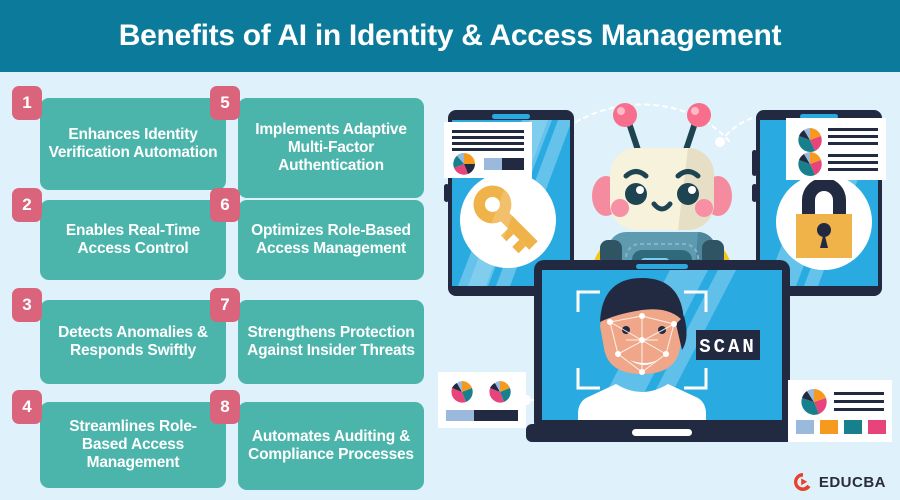  I want to click on doc-card-bottom-right, so click(840, 411).